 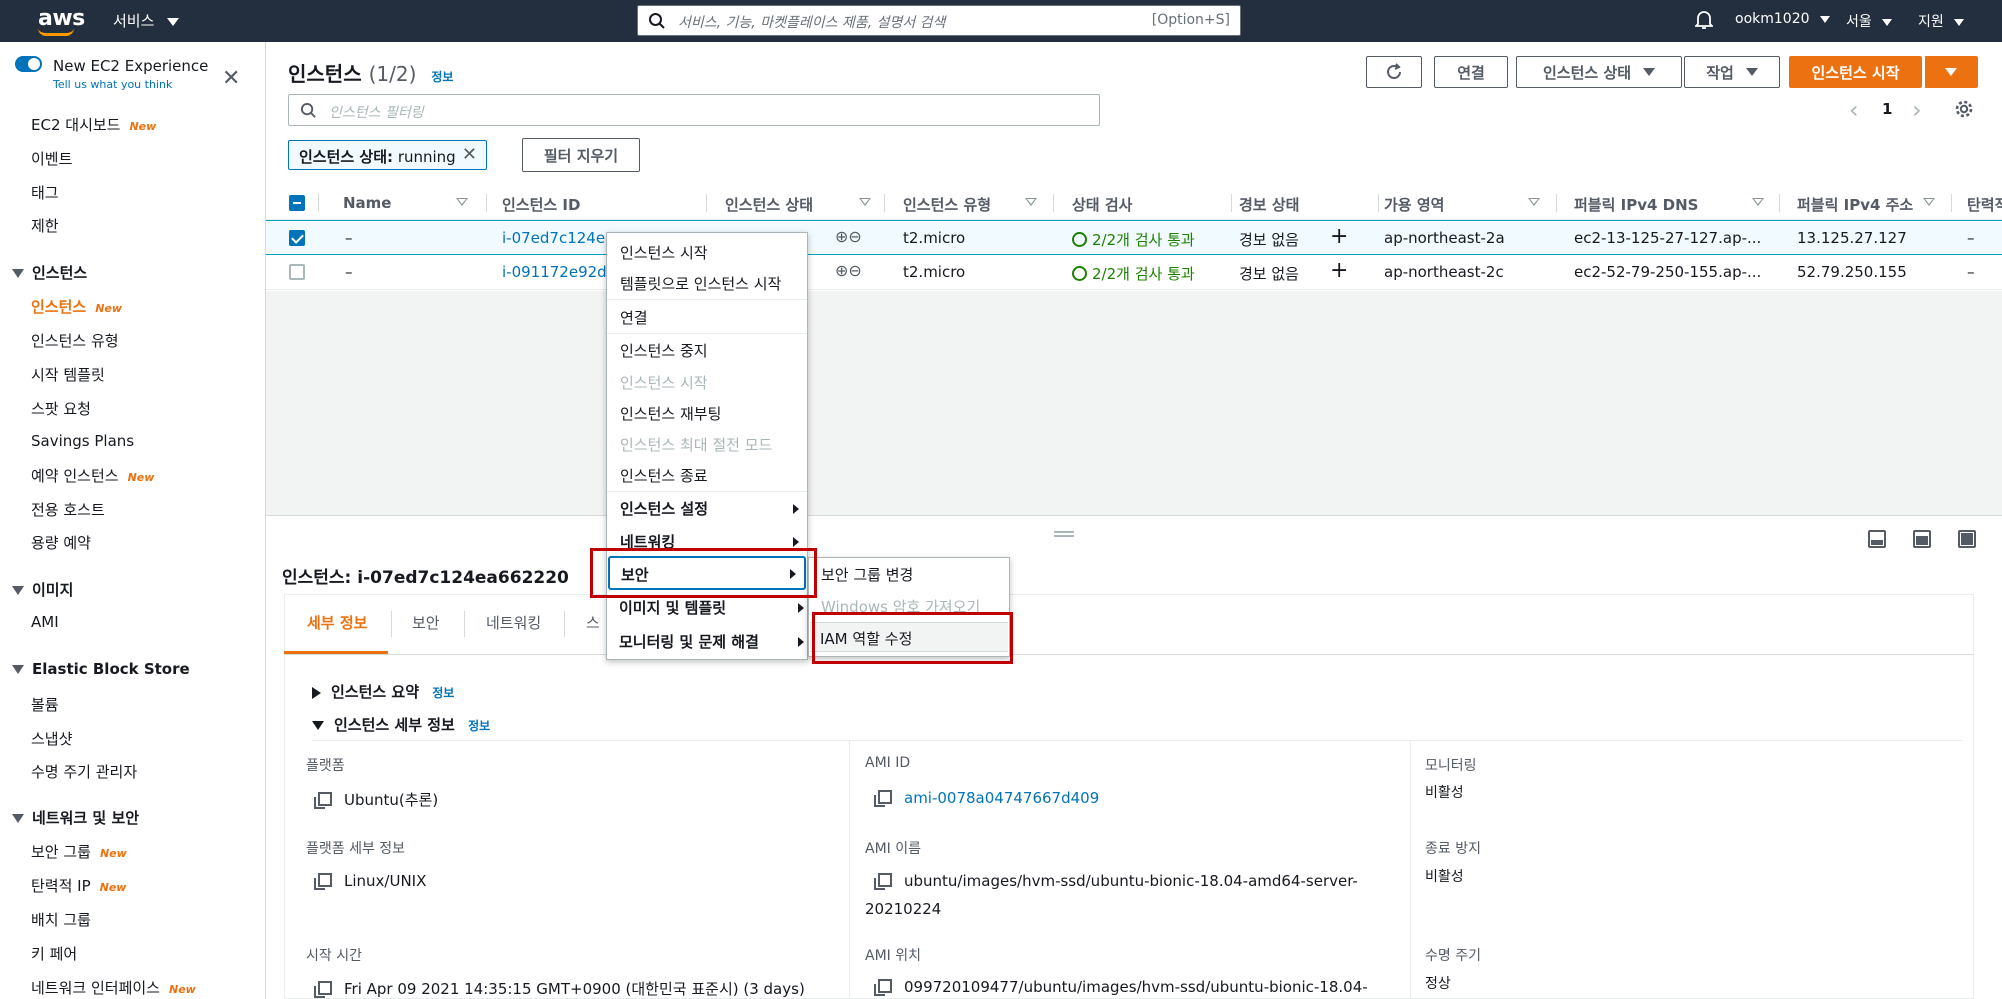 I want to click on column-header-alarm-status: 경보 상태, so click(x=1269, y=204).